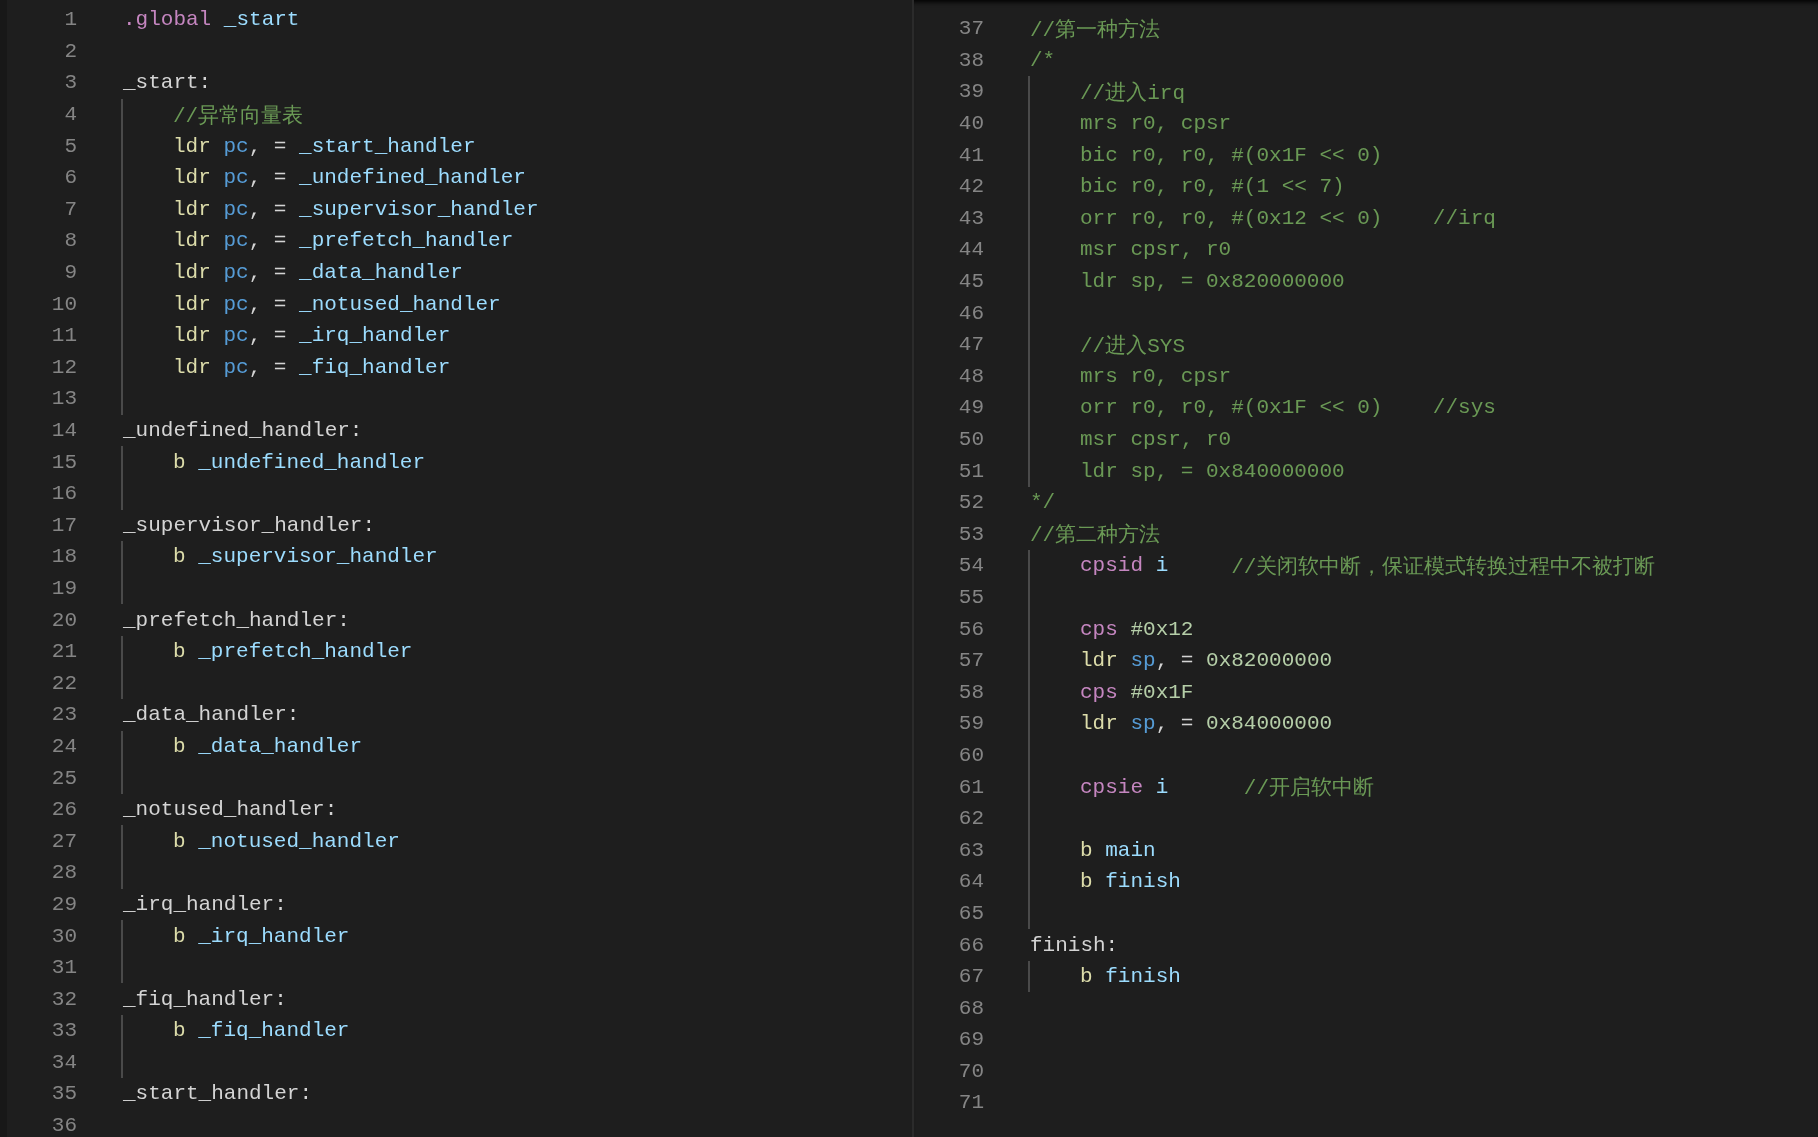 This screenshot has width=1818, height=1137. Describe the element at coordinates (970, 945) in the screenshot. I see `line-number: 66` at that location.